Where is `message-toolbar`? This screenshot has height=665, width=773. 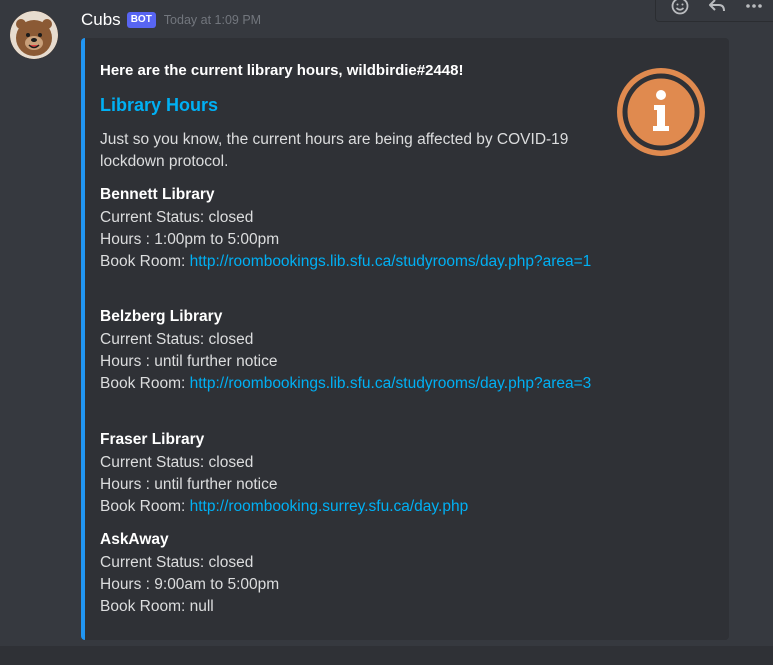 message-toolbar is located at coordinates (714, 11).